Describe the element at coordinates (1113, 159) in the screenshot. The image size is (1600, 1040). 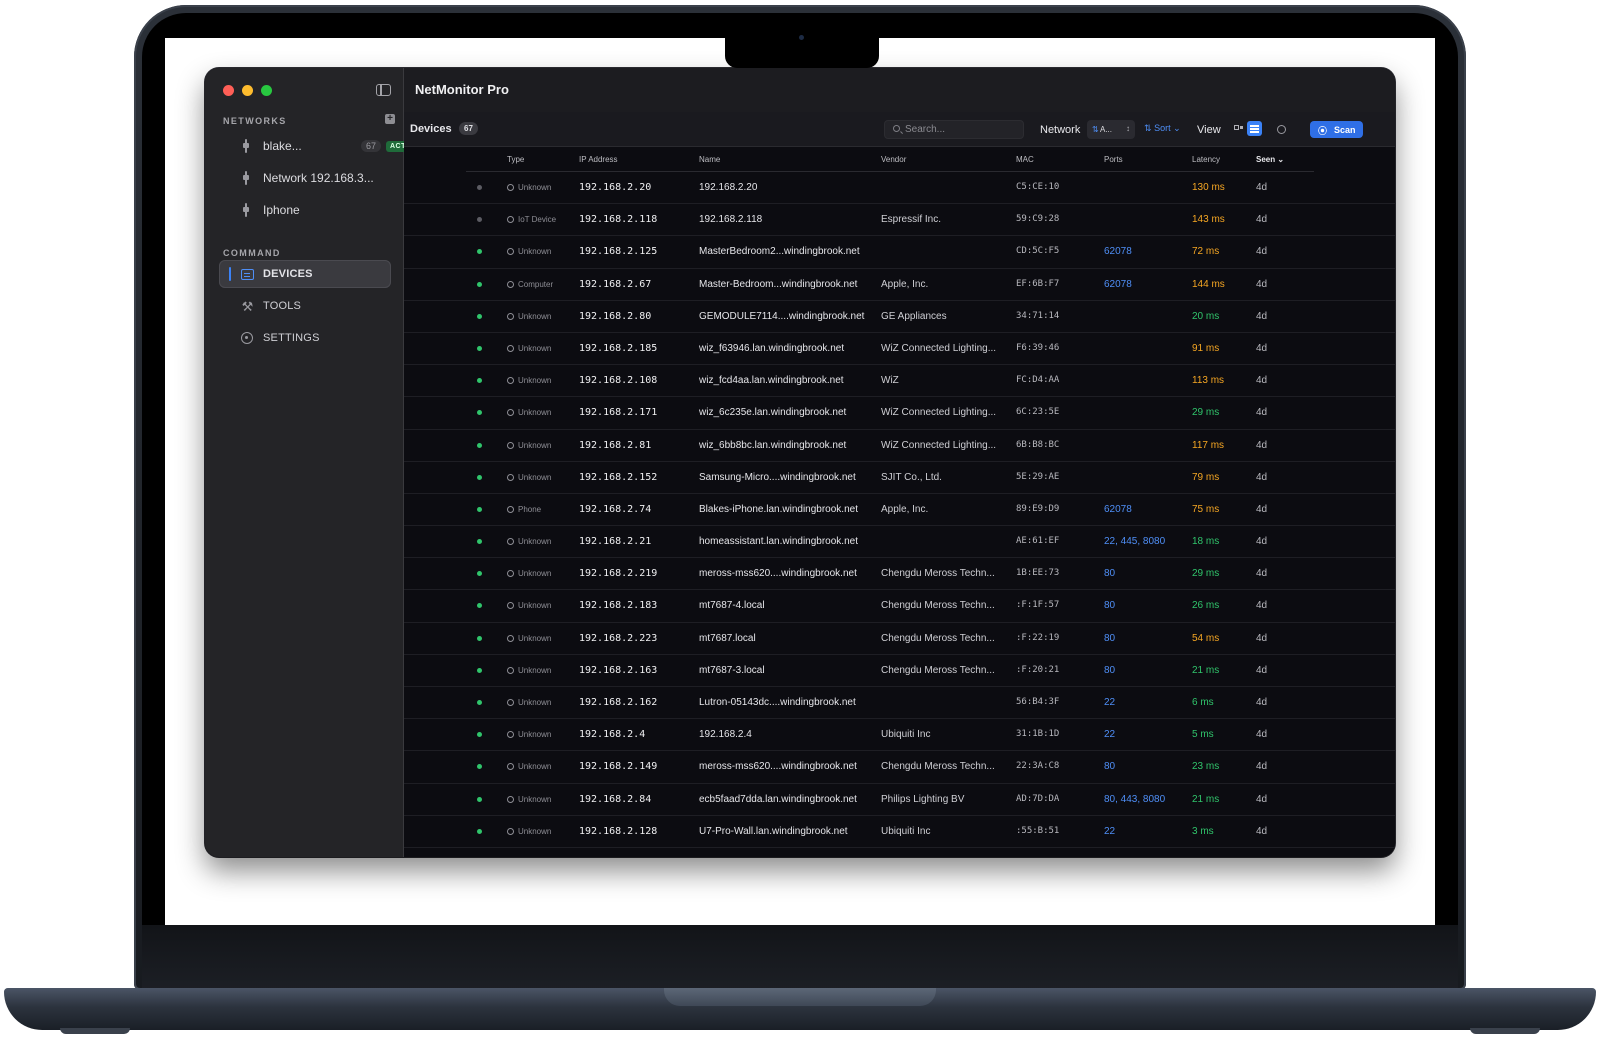
I see `column-header-ports: Ports` at that location.